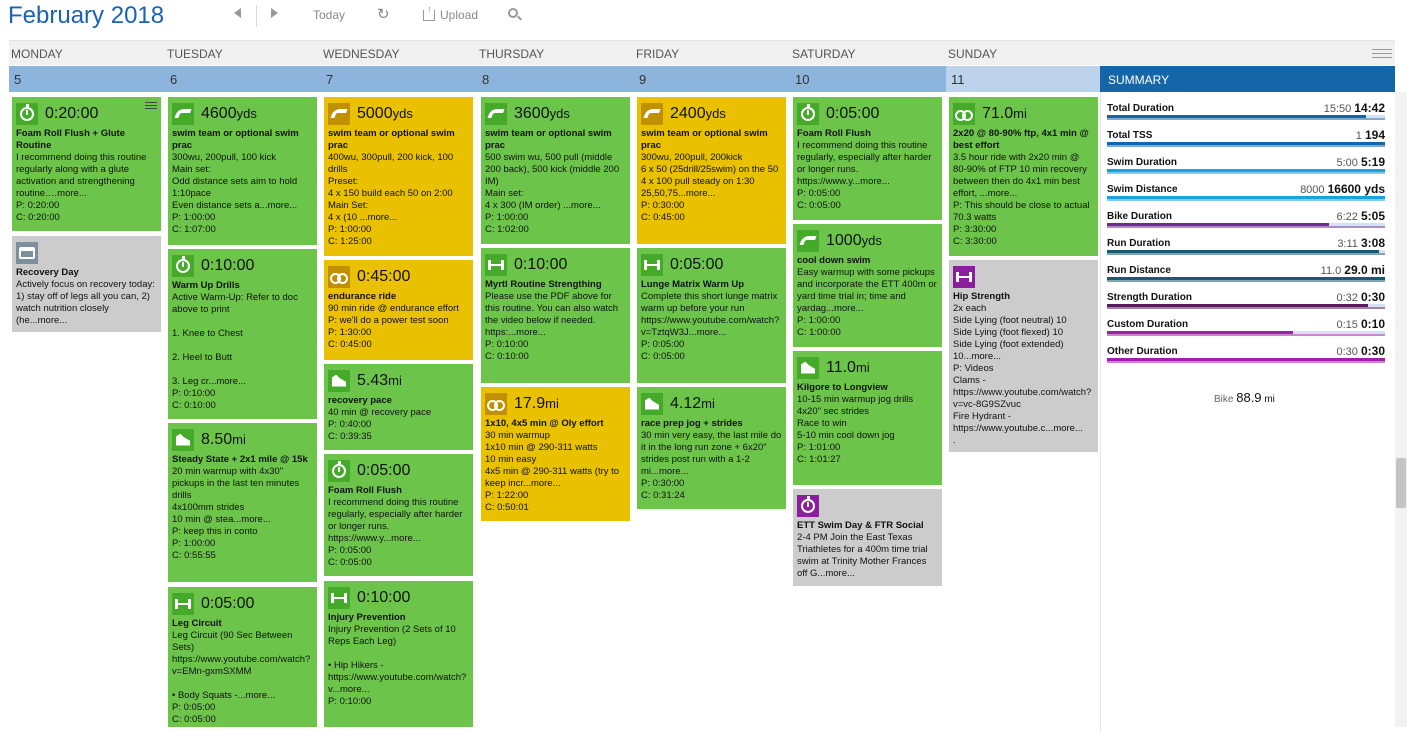  I want to click on refresh-button: ↻, so click(383, 14).